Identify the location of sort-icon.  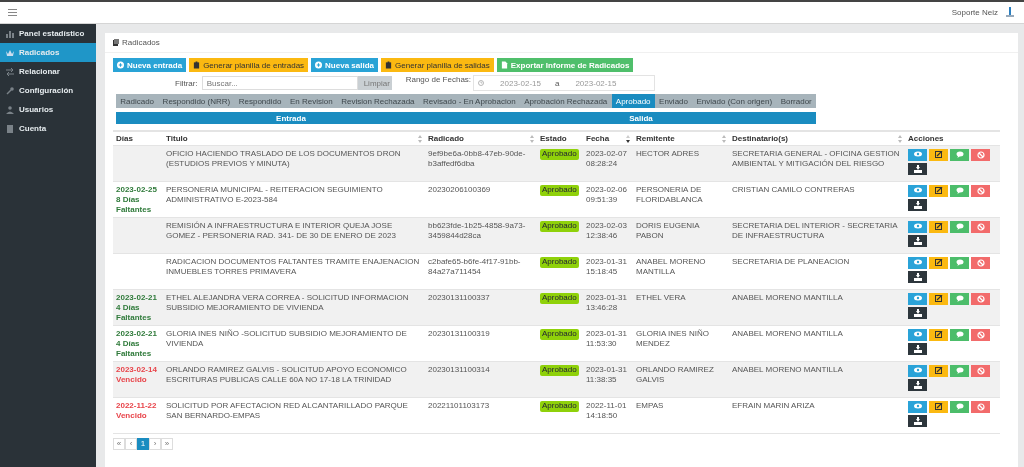
(532, 138).